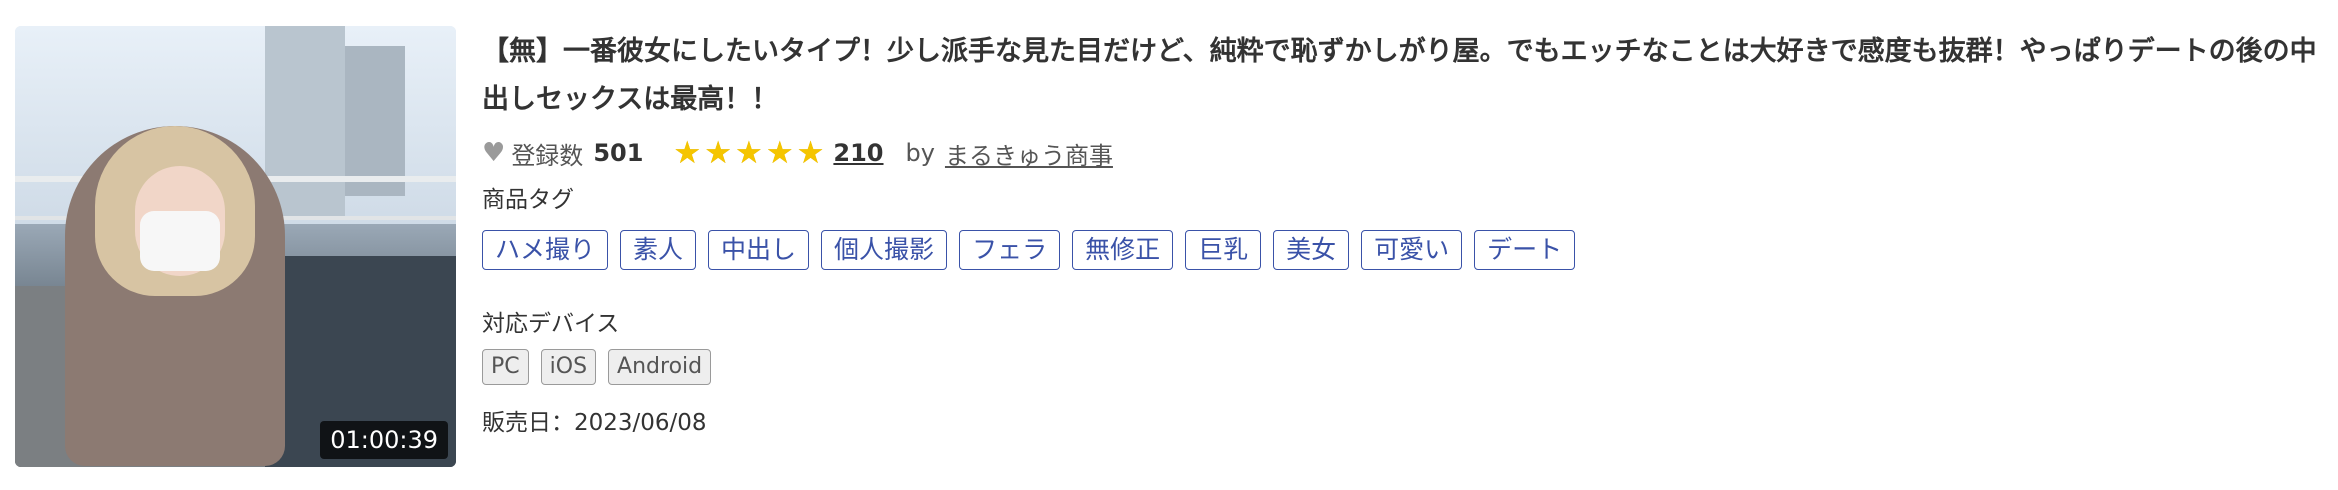 The width and height of the screenshot is (2338, 490). I want to click on tag-link: フェラ, so click(1010, 250).